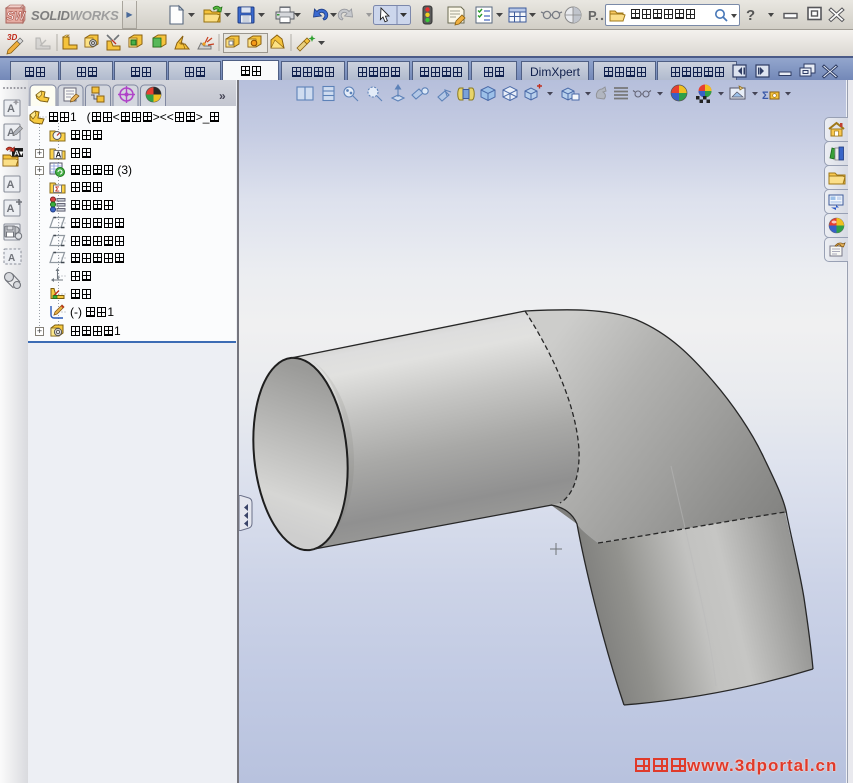  What do you see at coordinates (19, 153) in the screenshot?
I see `svg-text: A▾` at bounding box center [19, 153].